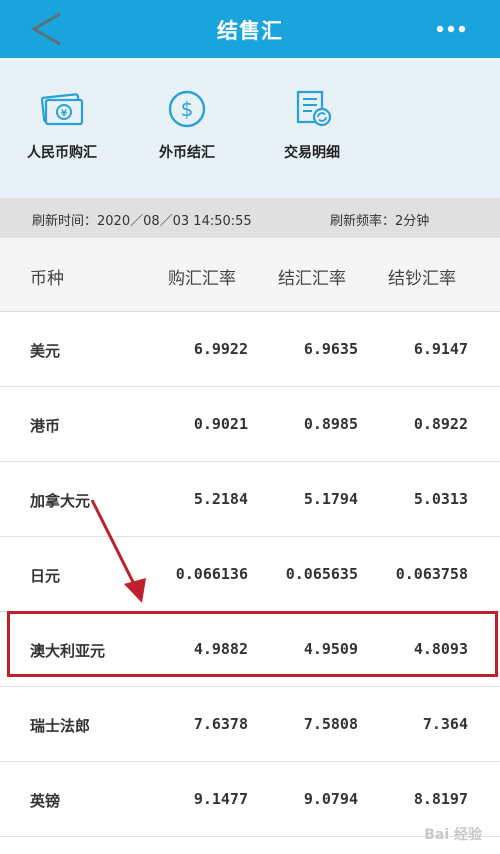  Describe the element at coordinates (45, 351) in the screenshot. I see `currency-name: 美元` at that location.